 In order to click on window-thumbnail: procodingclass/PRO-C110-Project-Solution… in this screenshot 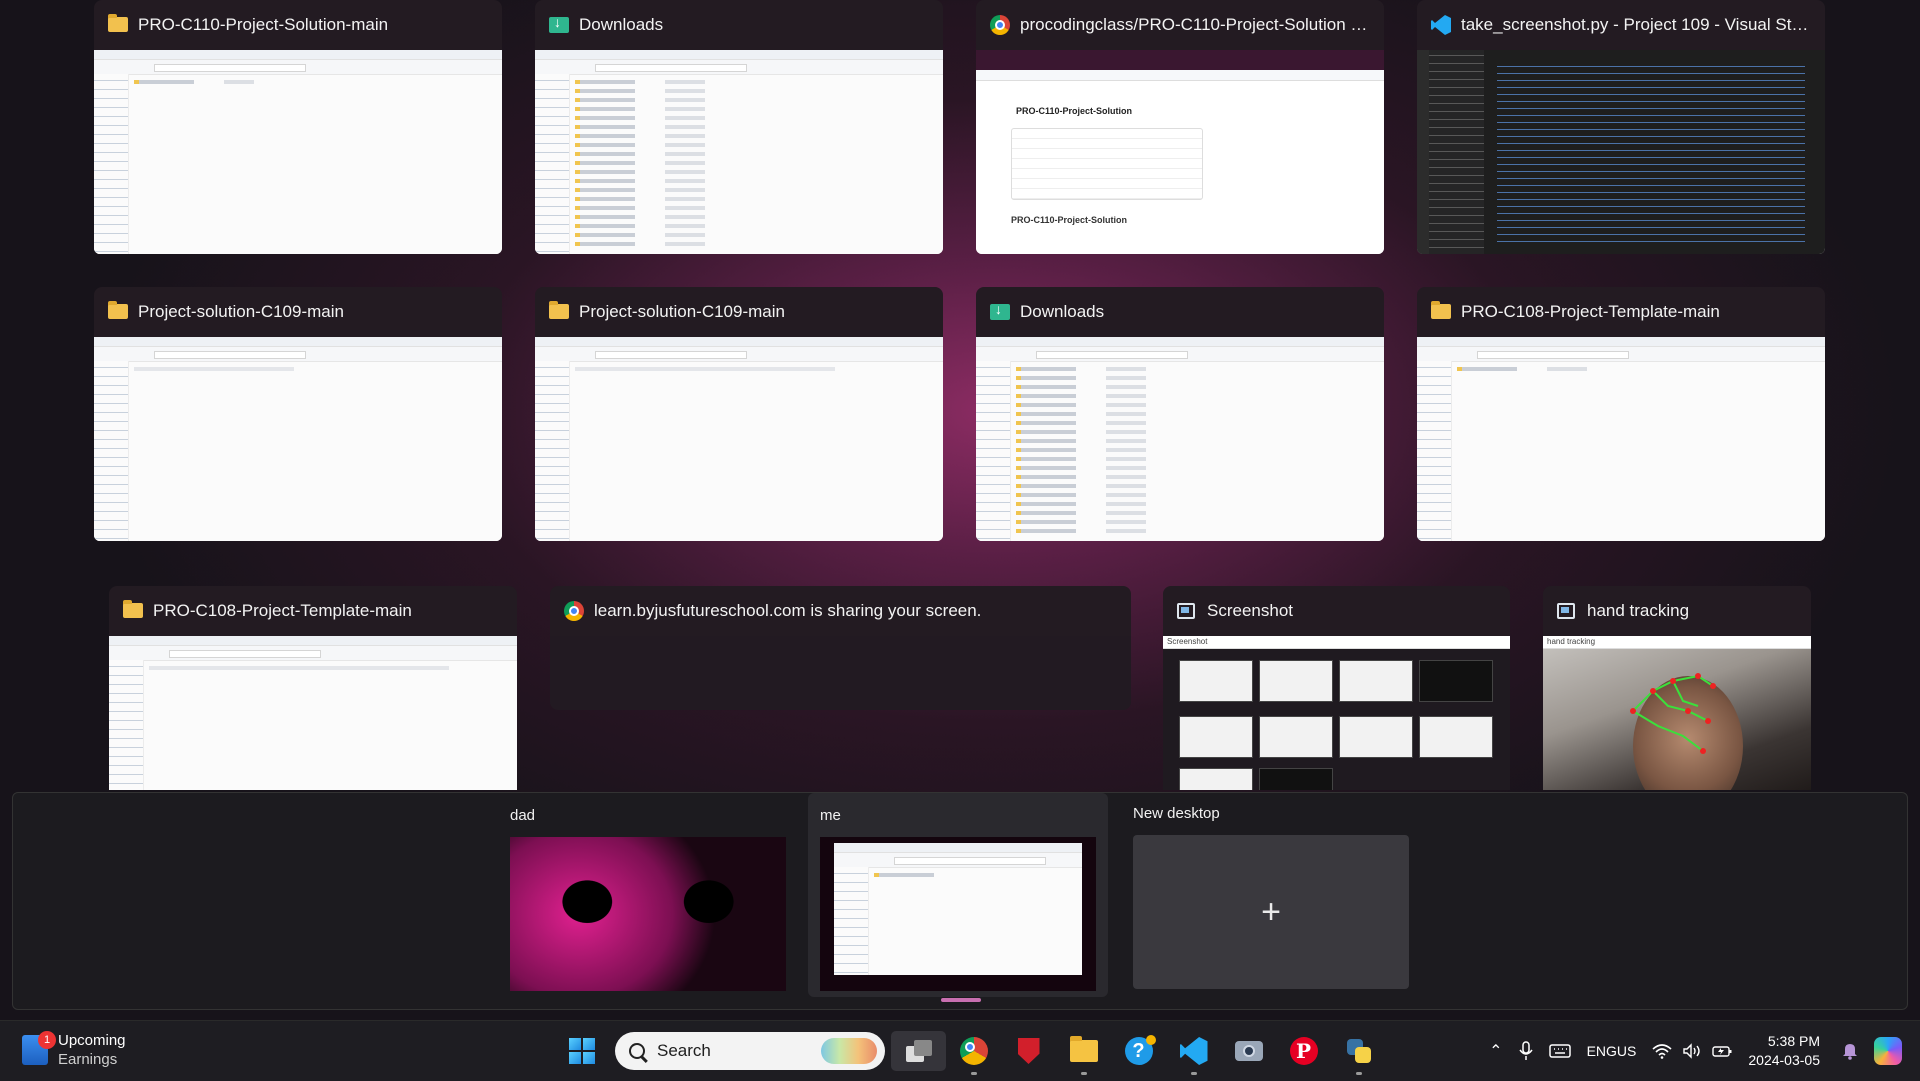, I will do `click(1180, 127)`.